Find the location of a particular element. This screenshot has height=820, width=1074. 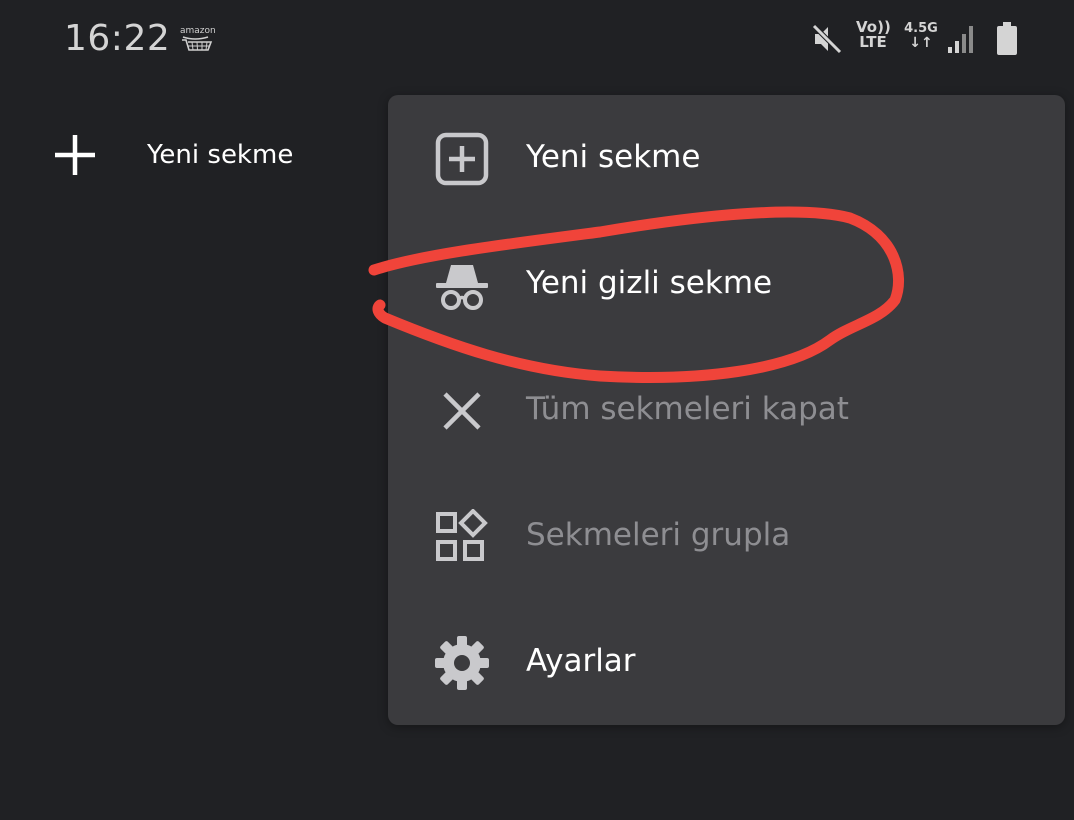

add-box-icon is located at coordinates (462, 159).